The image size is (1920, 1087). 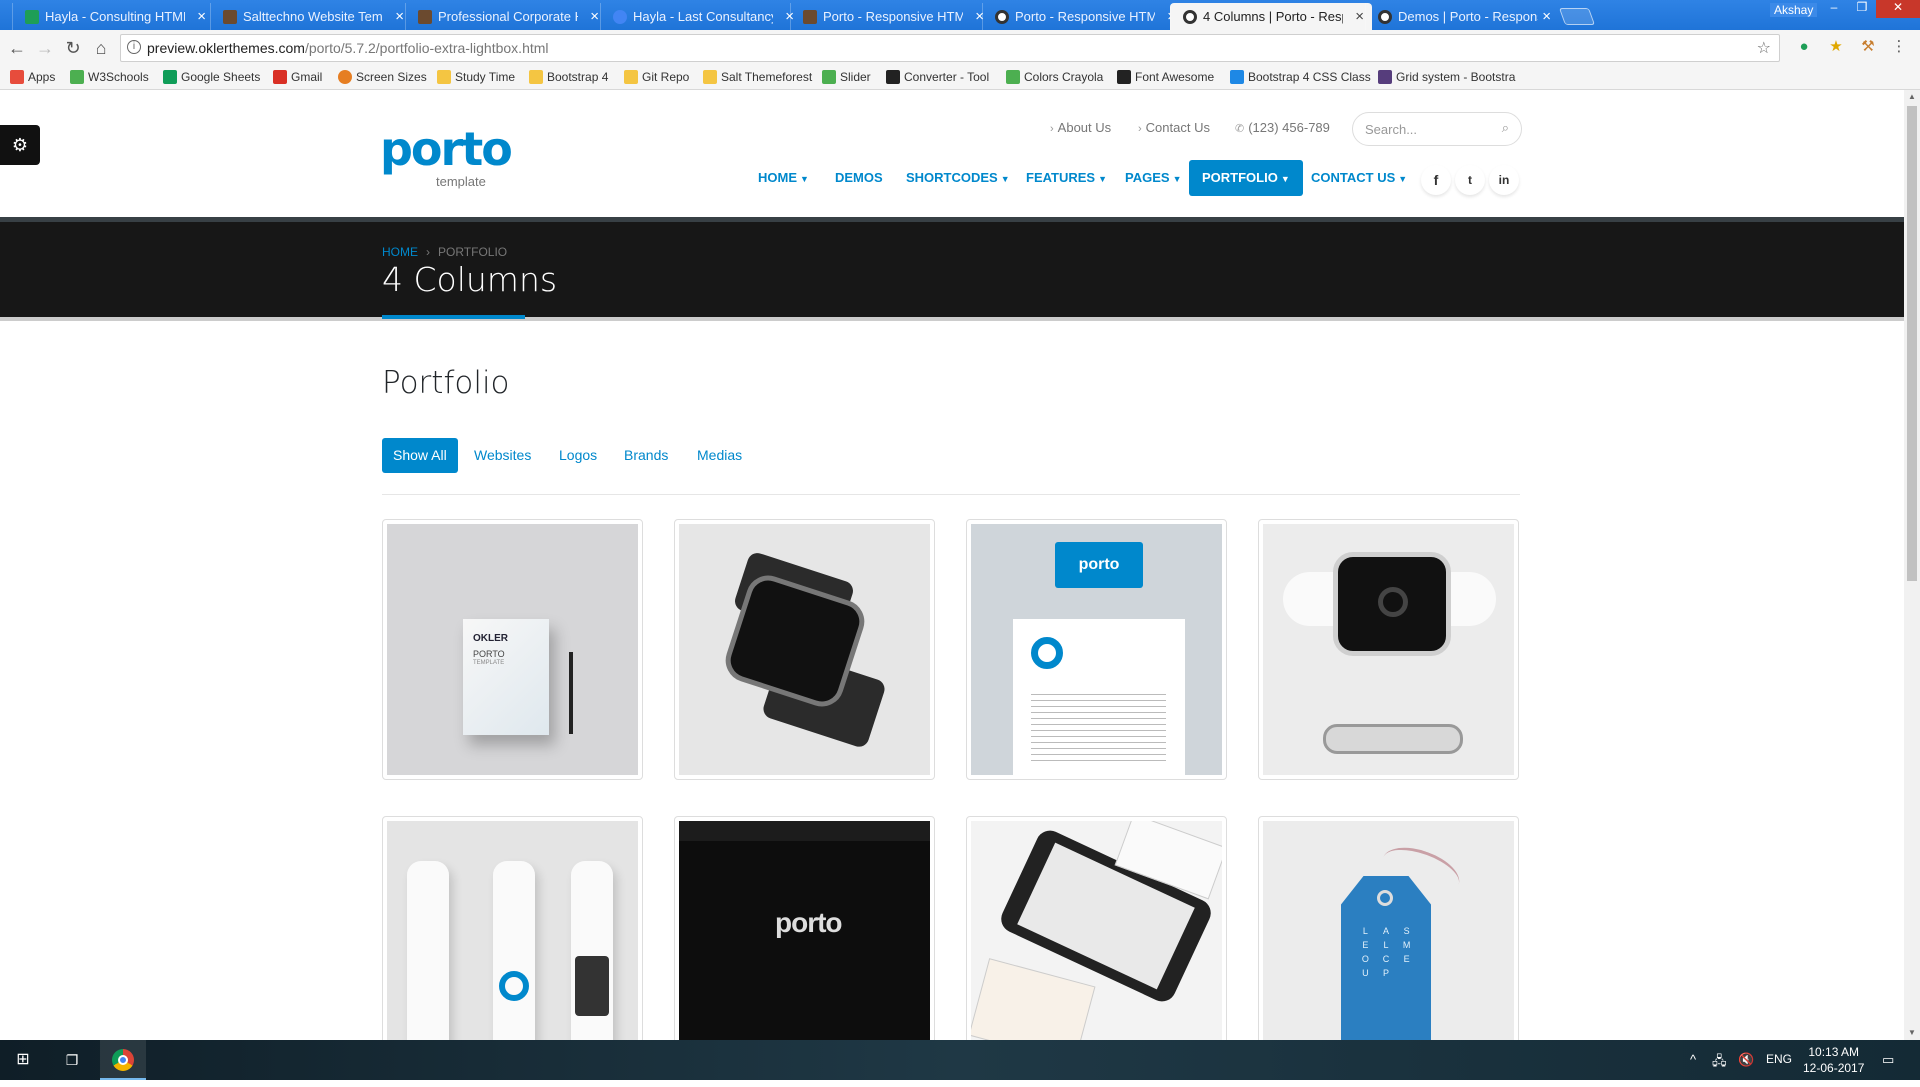 What do you see at coordinates (1746, 1060) in the screenshot?
I see `volume-muted-icon: 🔇` at bounding box center [1746, 1060].